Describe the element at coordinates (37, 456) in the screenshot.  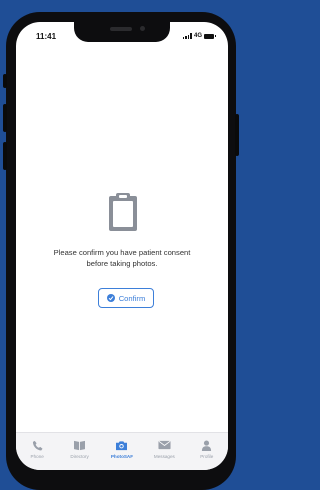
I see `tab-label: Phone` at that location.